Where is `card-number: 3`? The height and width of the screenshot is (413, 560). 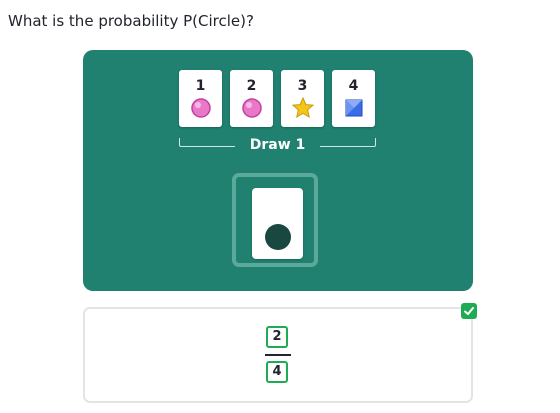 card-number: 3 is located at coordinates (302, 86).